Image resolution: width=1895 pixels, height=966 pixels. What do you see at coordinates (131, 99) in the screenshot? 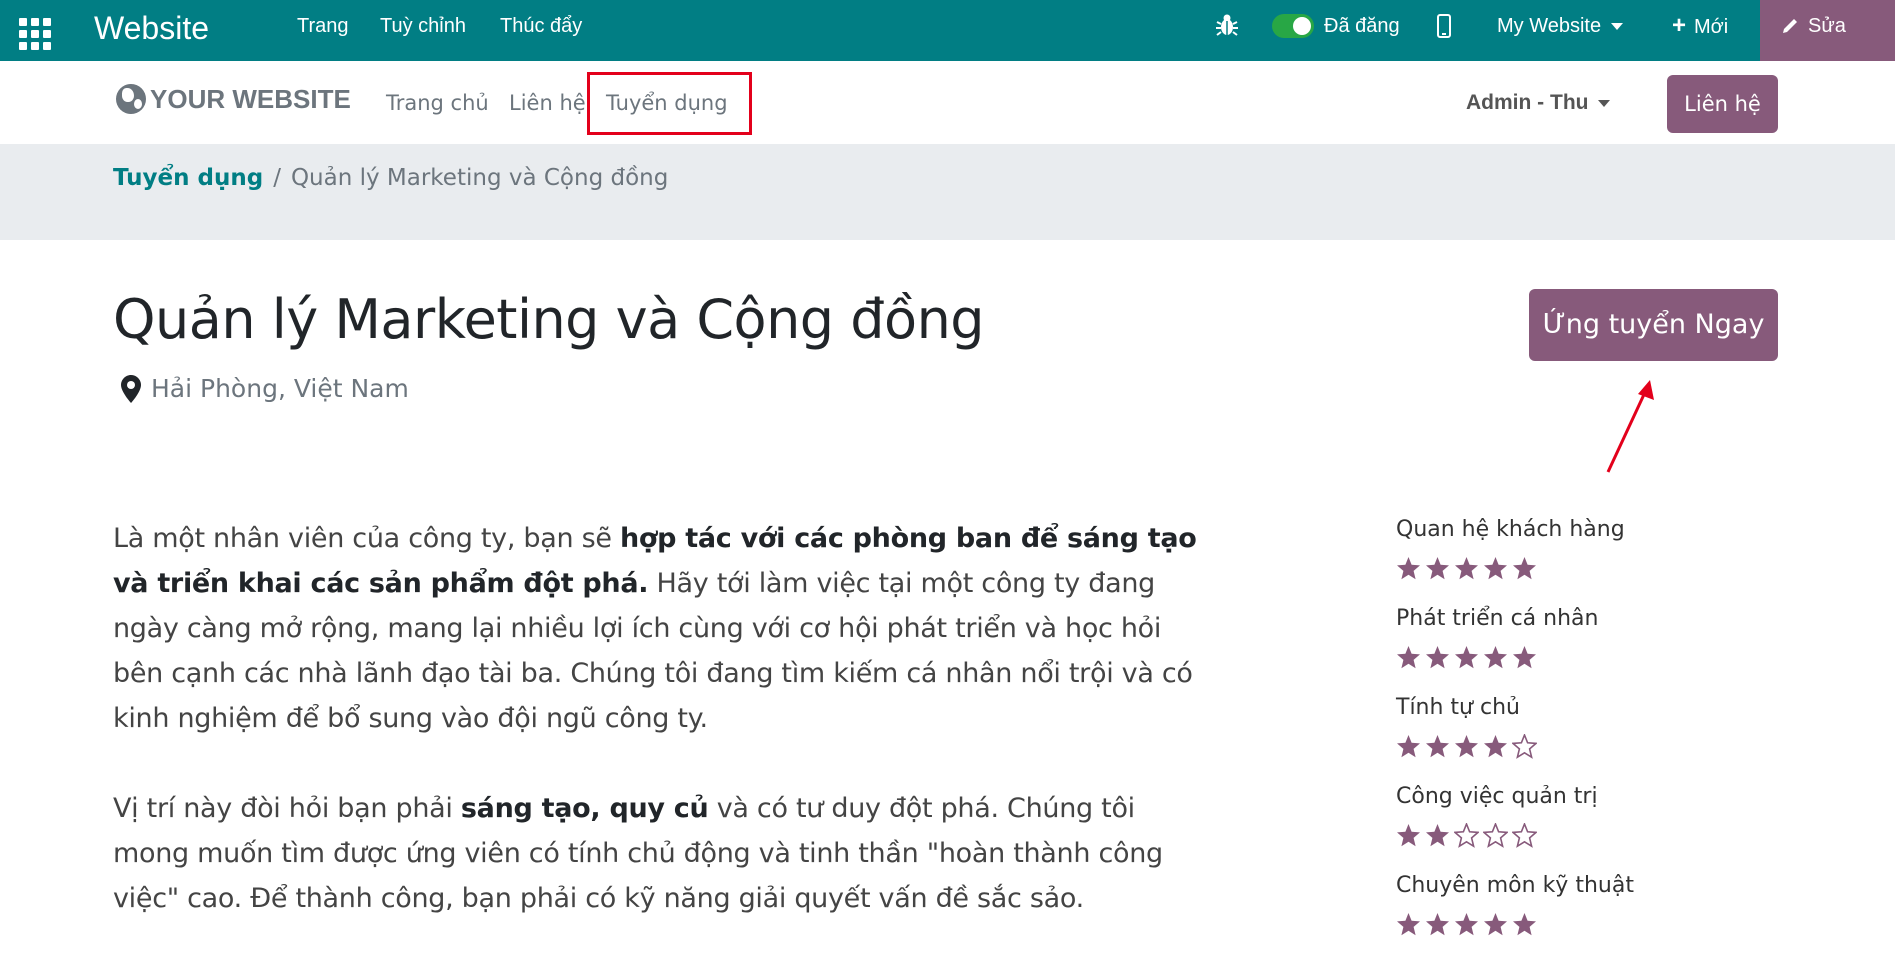
I see `globe-icon` at bounding box center [131, 99].